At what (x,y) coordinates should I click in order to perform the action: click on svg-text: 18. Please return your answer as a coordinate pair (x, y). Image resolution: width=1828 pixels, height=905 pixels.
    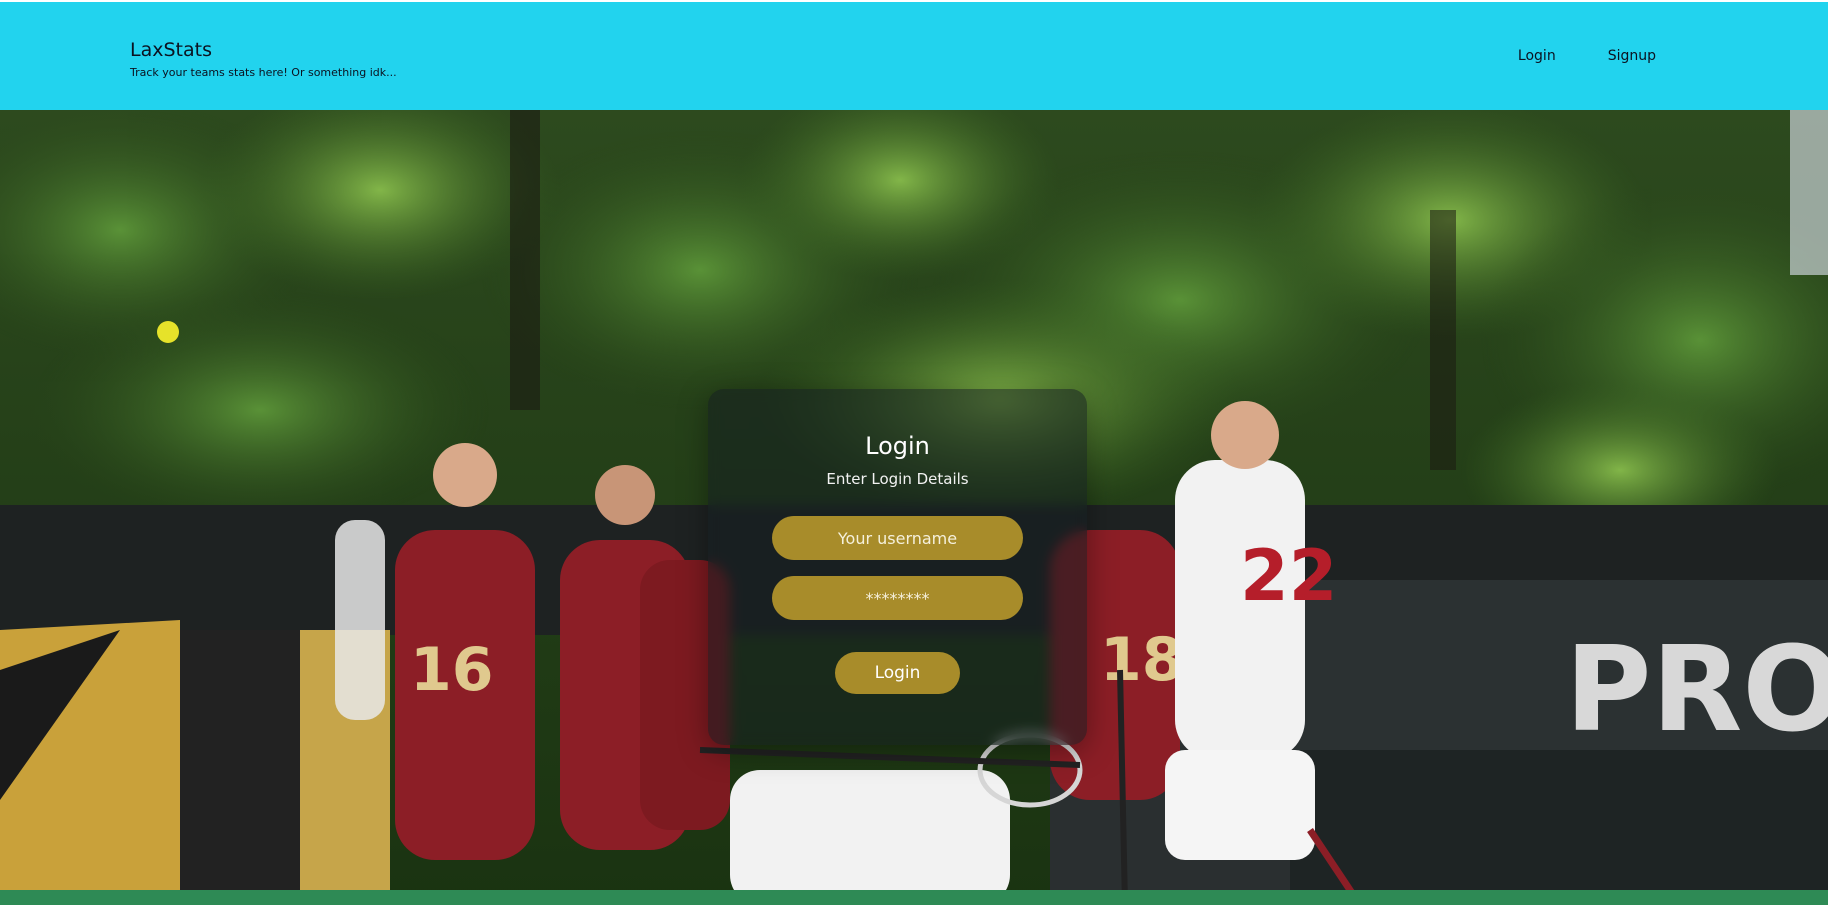
    Looking at the image, I should click on (1142, 660).